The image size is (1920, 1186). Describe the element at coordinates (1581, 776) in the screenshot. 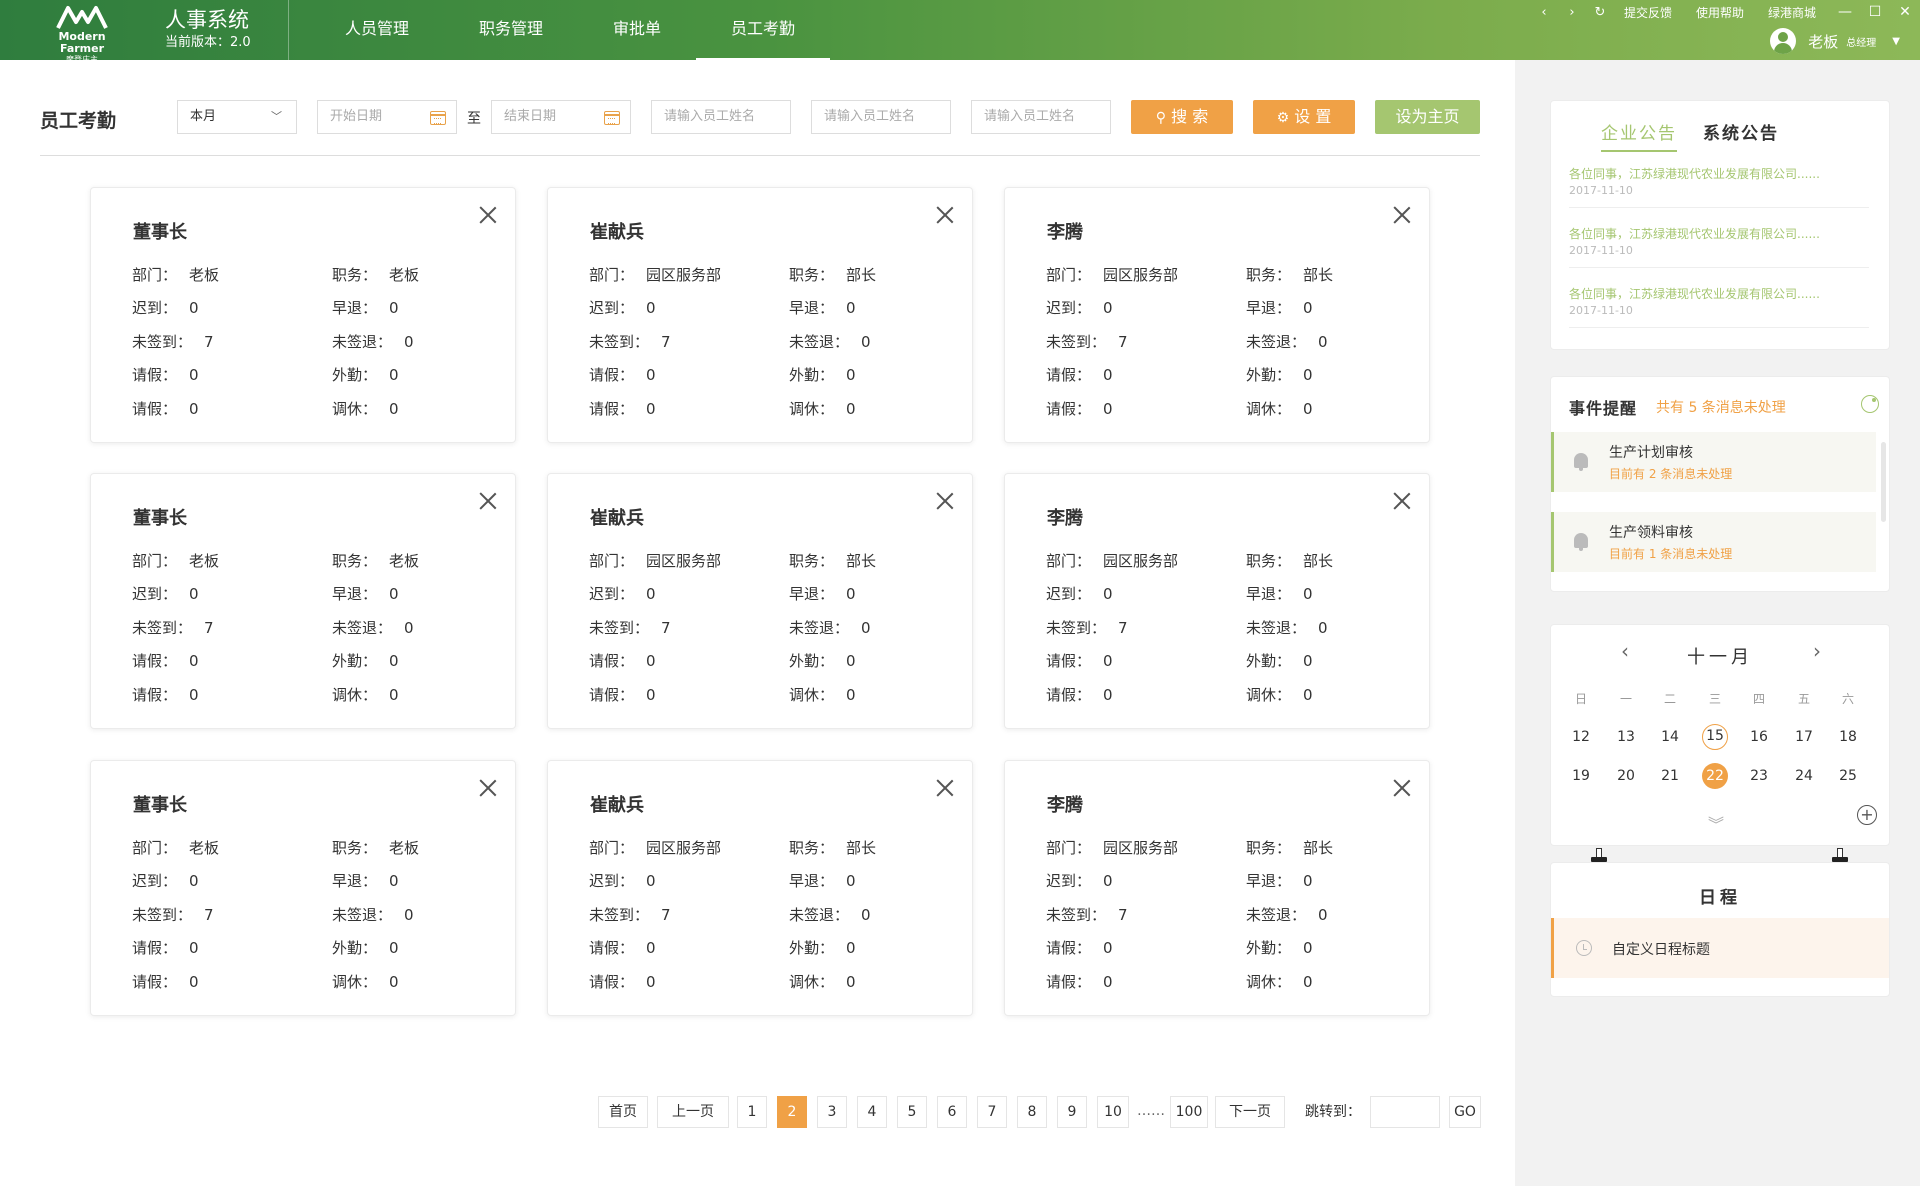

I see `calendar-day: 19` at that location.